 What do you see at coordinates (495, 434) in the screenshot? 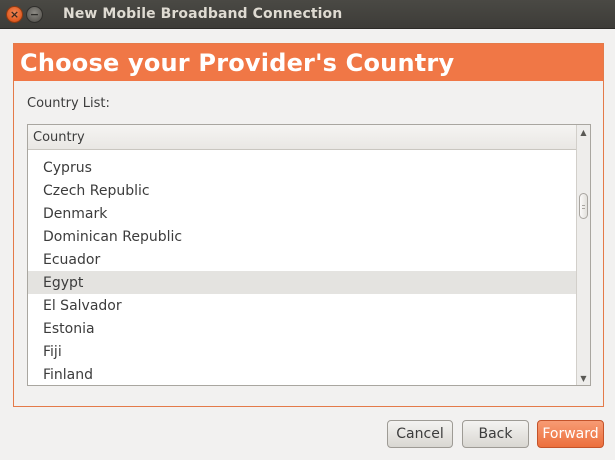
I see `back-button: Back` at bounding box center [495, 434].